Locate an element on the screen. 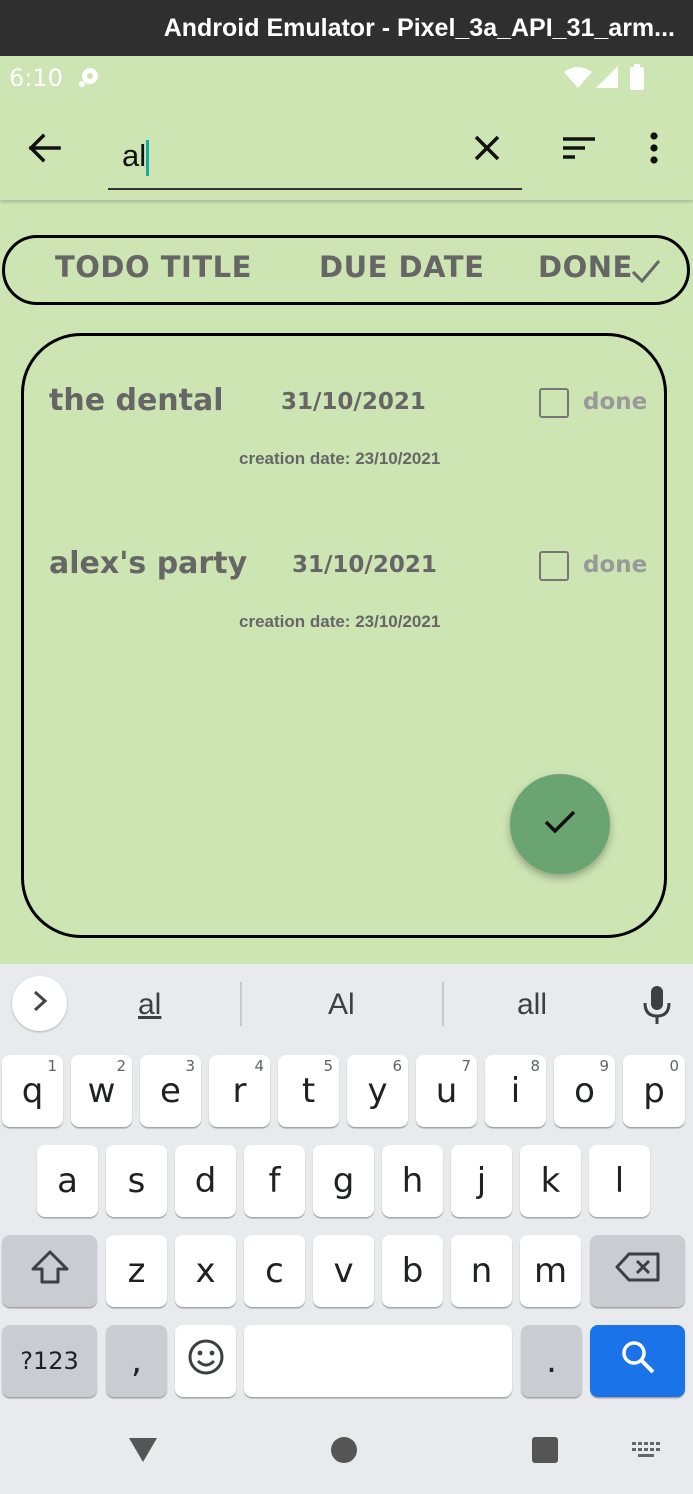 This screenshot has height=1494, width=693. chevron-right-icon is located at coordinates (40, 1003).